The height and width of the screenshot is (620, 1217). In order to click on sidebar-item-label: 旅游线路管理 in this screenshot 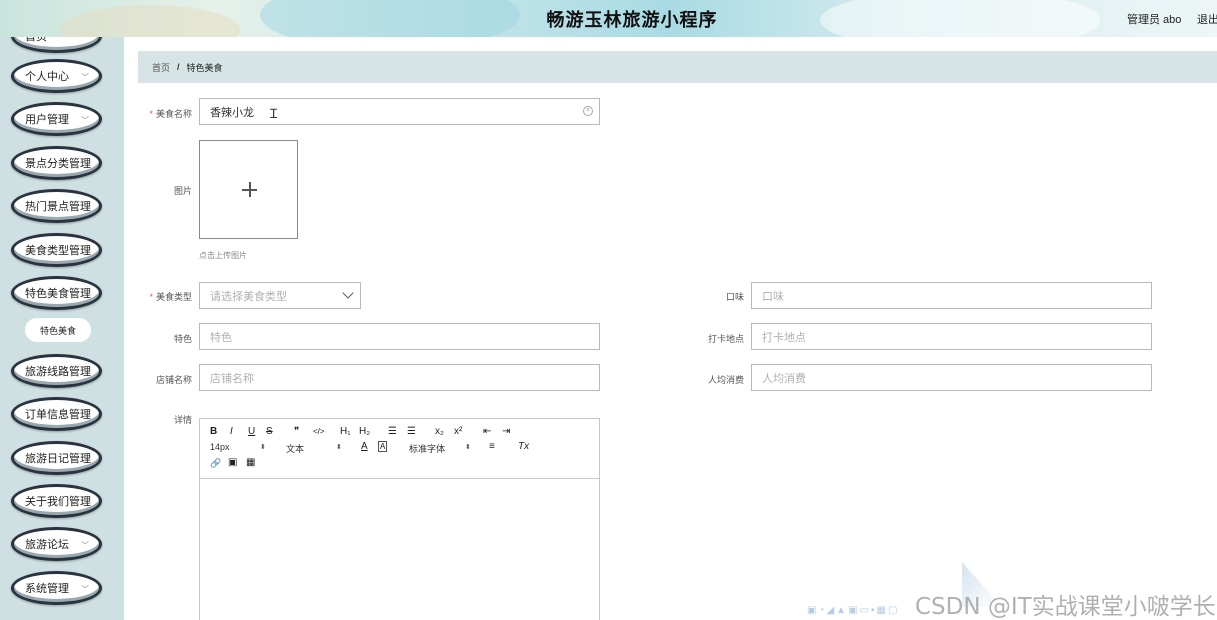, I will do `click(58, 372)`.